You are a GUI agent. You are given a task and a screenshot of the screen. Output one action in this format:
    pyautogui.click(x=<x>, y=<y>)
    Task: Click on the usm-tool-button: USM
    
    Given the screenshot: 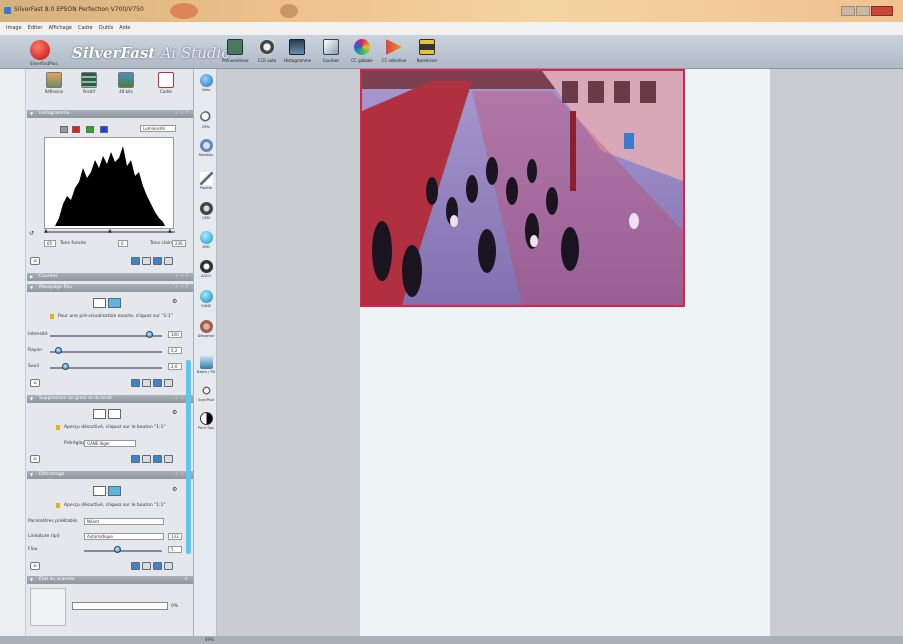 What is the action you would take?
    pyautogui.click(x=206, y=211)
    